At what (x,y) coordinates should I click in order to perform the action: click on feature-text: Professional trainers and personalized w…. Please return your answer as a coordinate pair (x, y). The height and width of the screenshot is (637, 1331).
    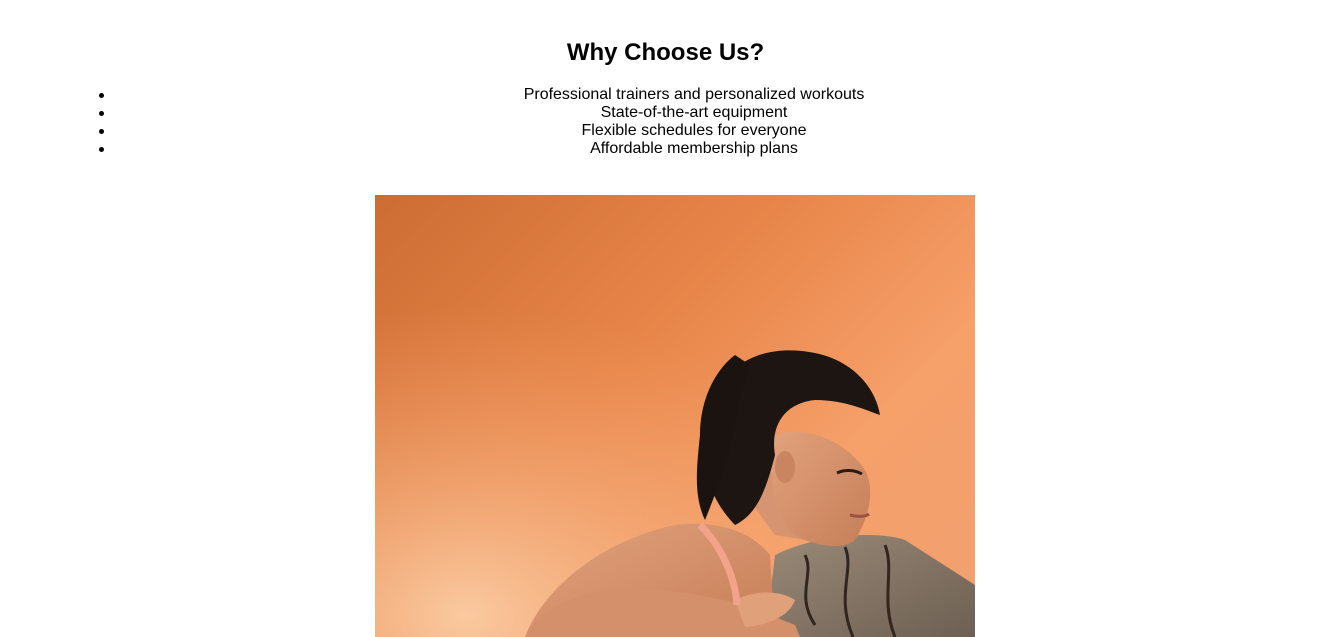
    Looking at the image, I should click on (694, 94).